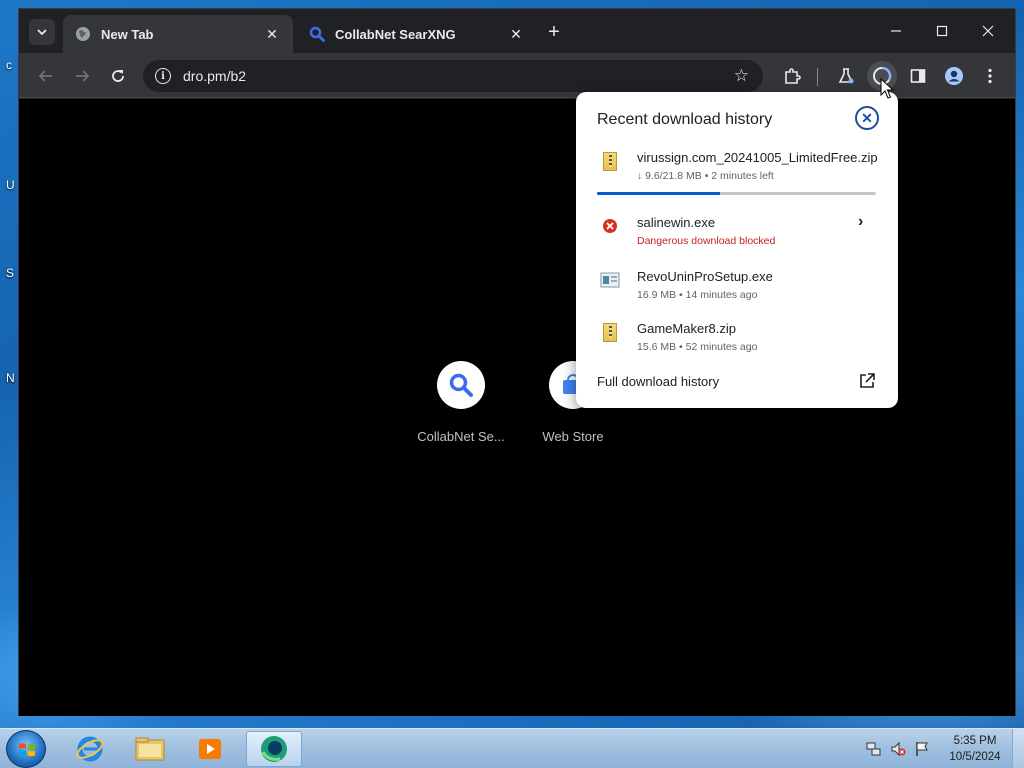 The image size is (1024, 768). I want to click on clock-time: 5:35 PM, so click(975, 741).